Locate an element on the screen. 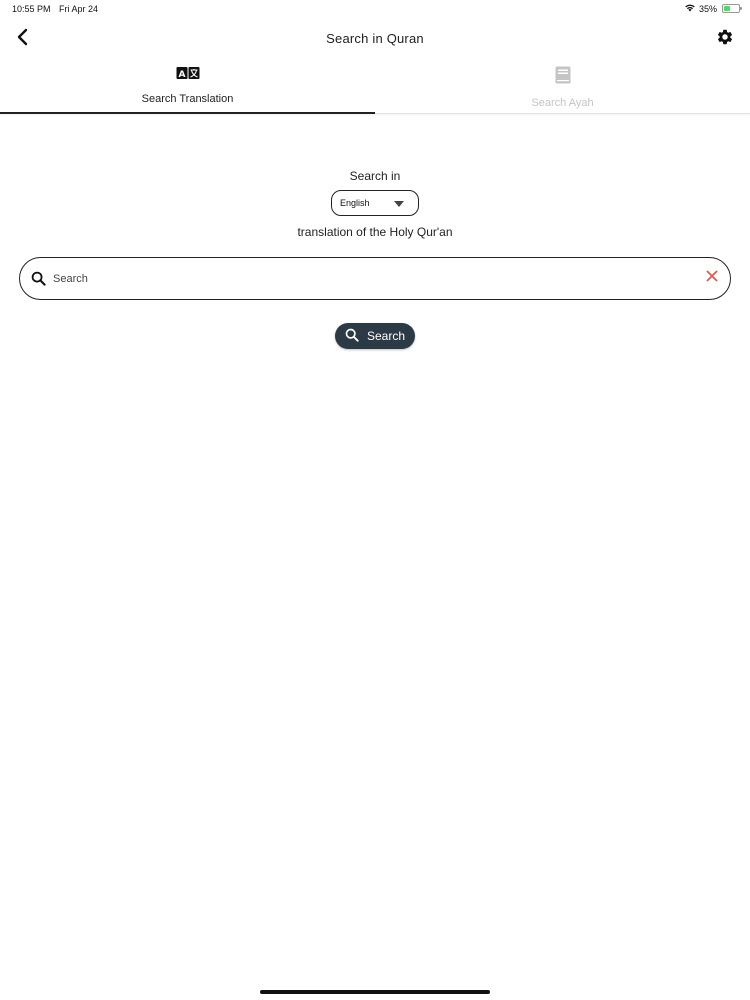 This screenshot has width=750, height=1000. tab-search-translation: A Search Translation is located at coordinates (187, 87).